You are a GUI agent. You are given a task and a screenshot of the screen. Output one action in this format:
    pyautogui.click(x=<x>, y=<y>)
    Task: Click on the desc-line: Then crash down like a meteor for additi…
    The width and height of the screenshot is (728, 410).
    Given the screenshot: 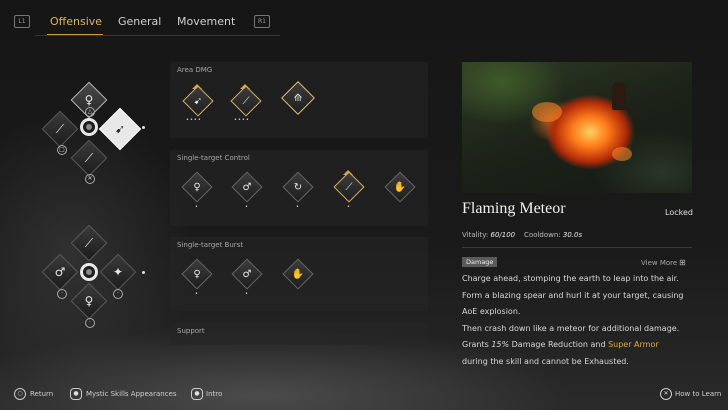 What is the action you would take?
    pyautogui.click(x=571, y=328)
    